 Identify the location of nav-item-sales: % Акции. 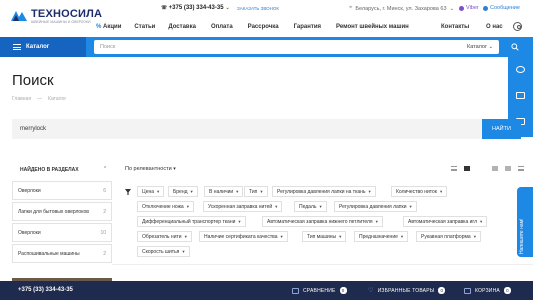
(108, 27).